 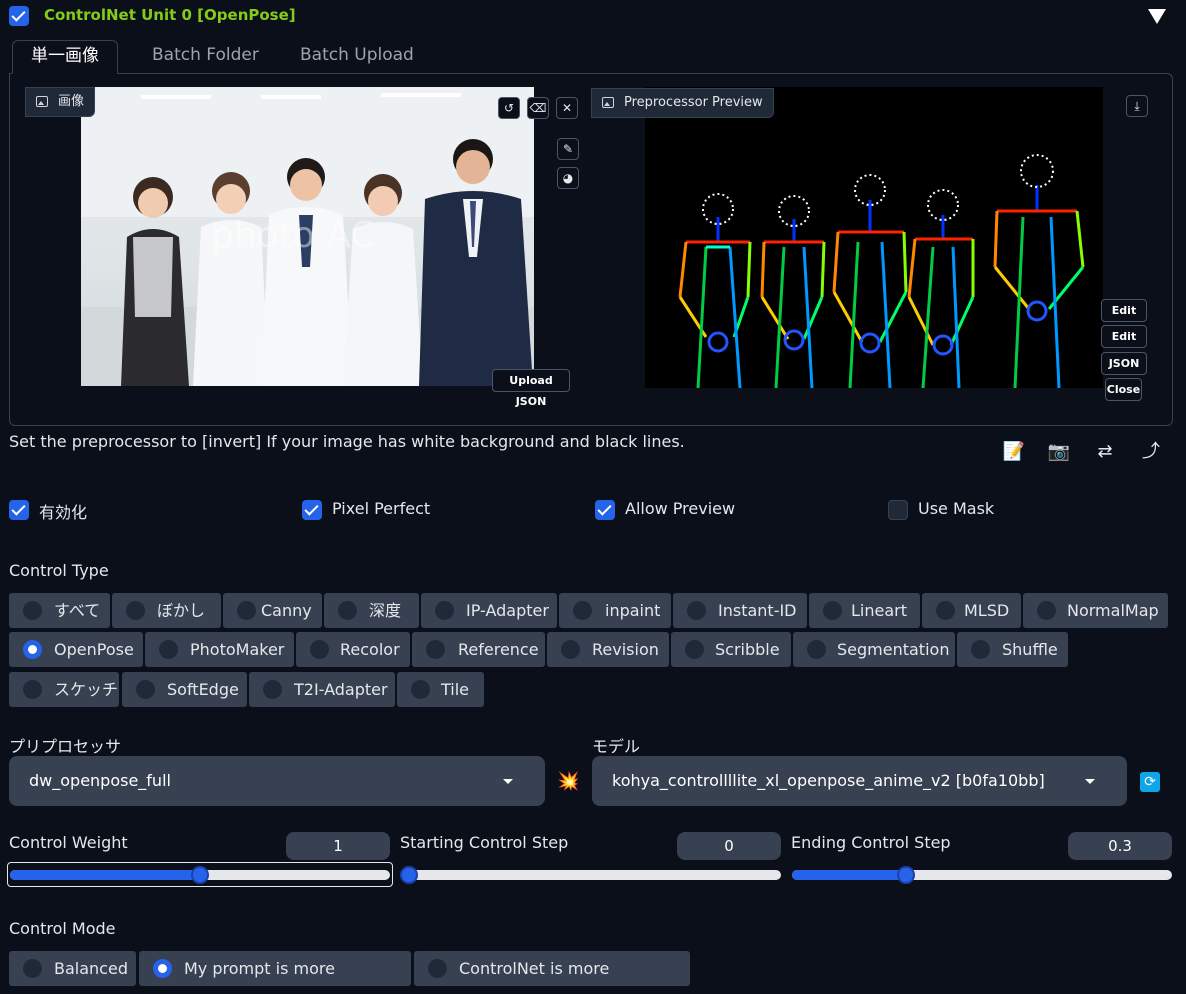 What do you see at coordinates (616, 746) in the screenshot?
I see `model-label: モデル` at bounding box center [616, 746].